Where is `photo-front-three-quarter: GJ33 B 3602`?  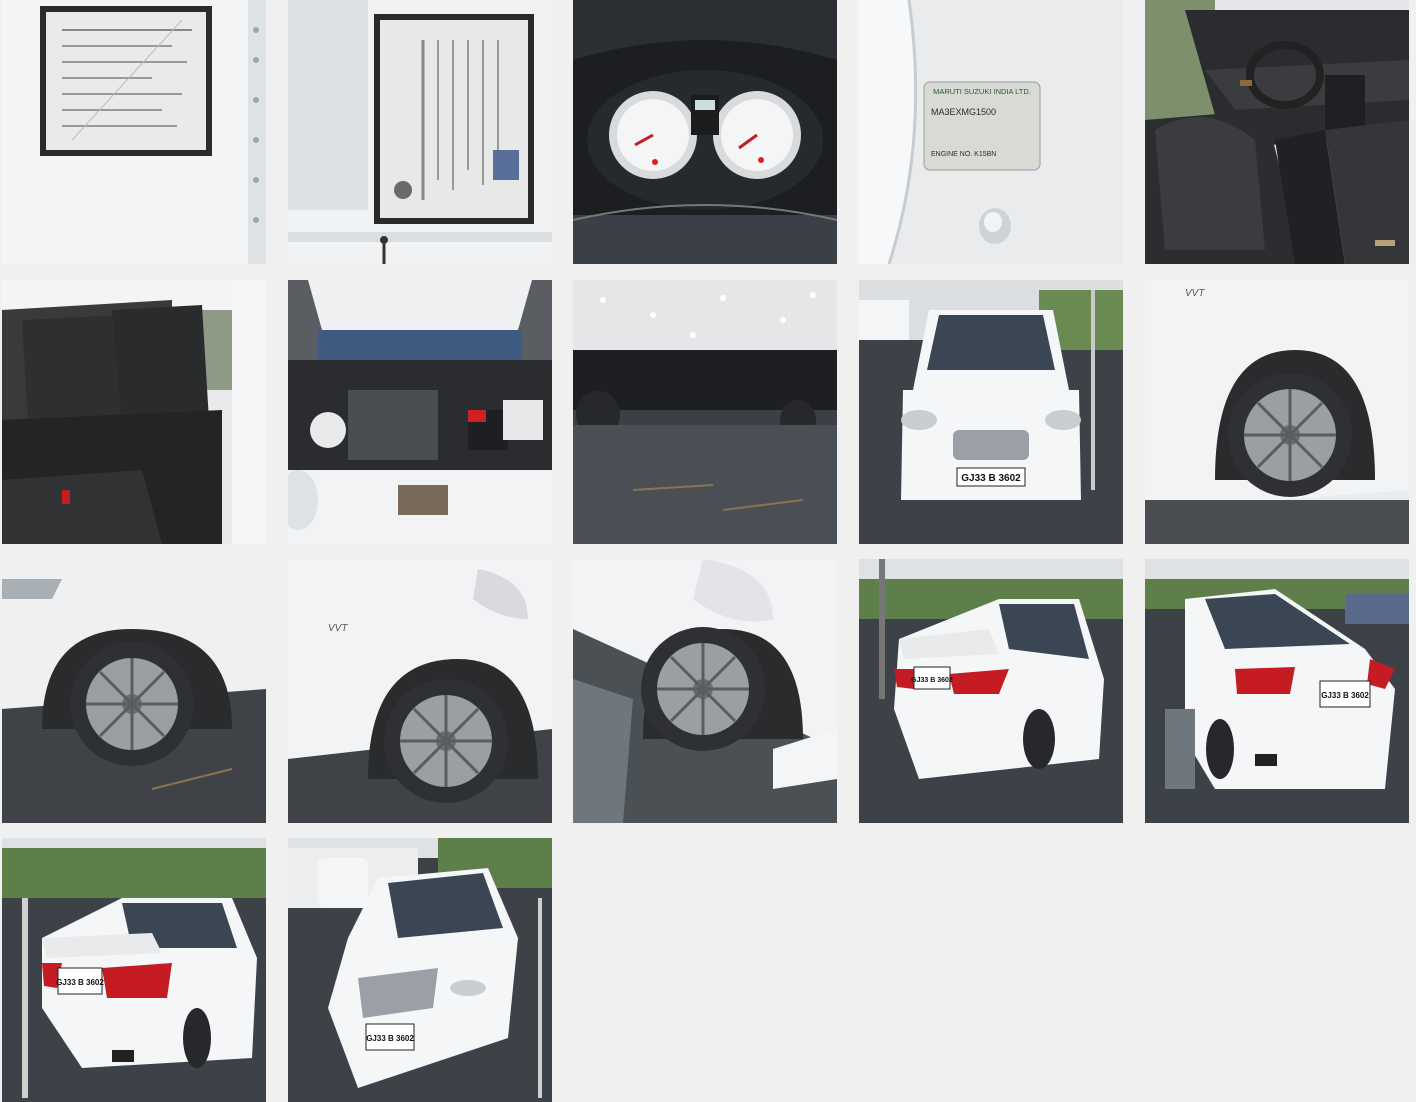 photo-front-three-quarter: GJ33 B 3602 is located at coordinates (420, 970).